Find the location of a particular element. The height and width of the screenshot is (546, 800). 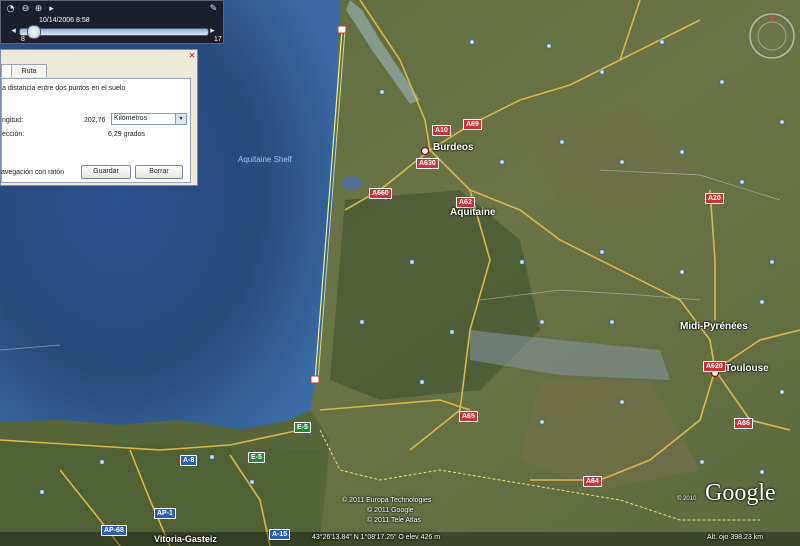

time-slider-start-label: 8 is located at coordinates (23, 39).